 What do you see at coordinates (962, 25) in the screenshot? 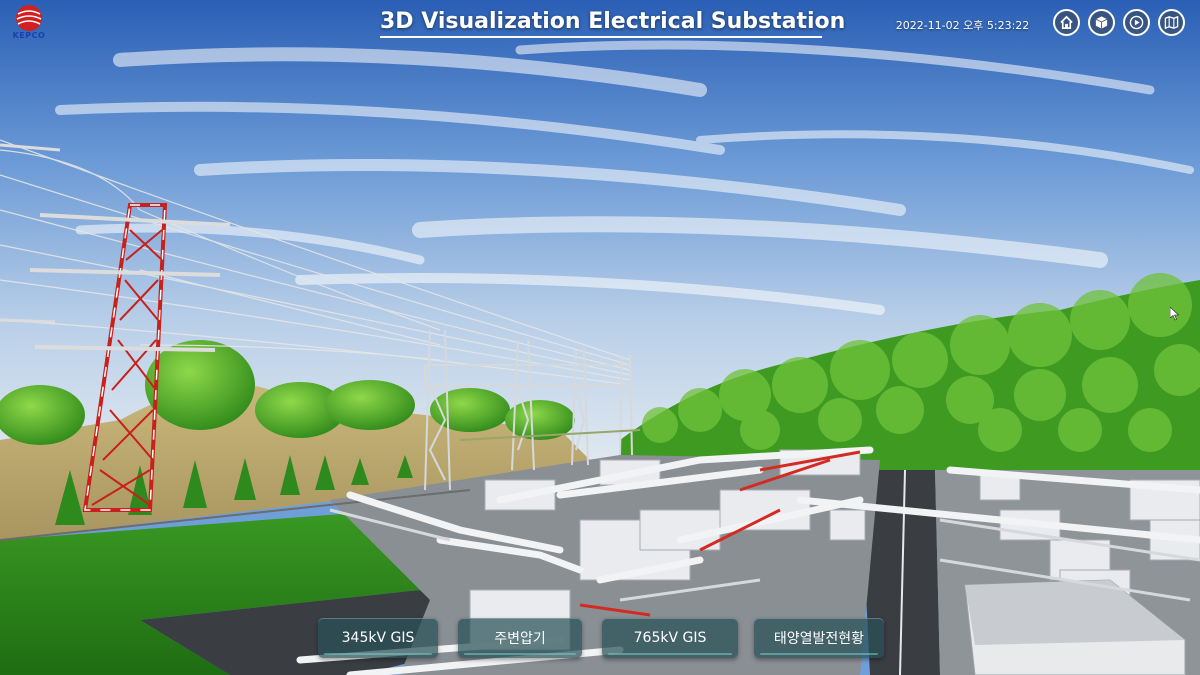
I see `datetime-display: 2022-11-02 오후 5:23:22` at bounding box center [962, 25].